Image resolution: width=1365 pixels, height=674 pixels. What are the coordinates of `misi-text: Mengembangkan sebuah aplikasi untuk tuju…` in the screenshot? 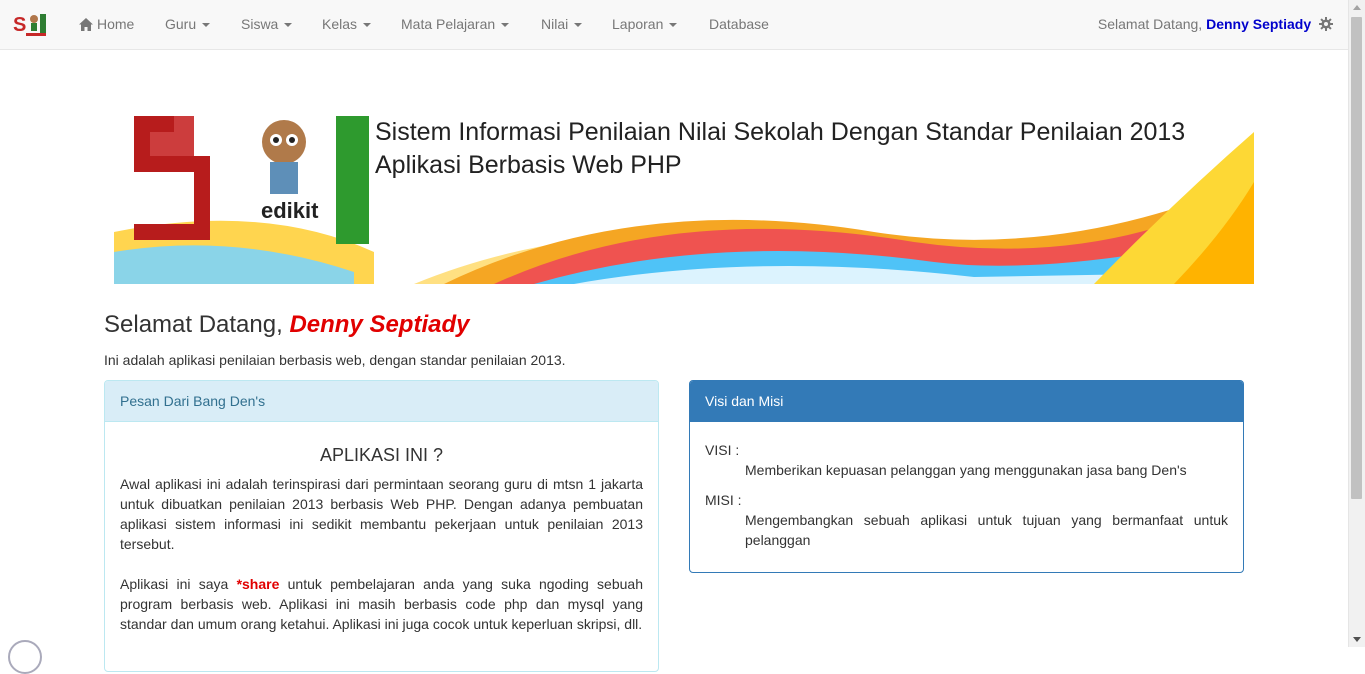 It's located at (986, 530).